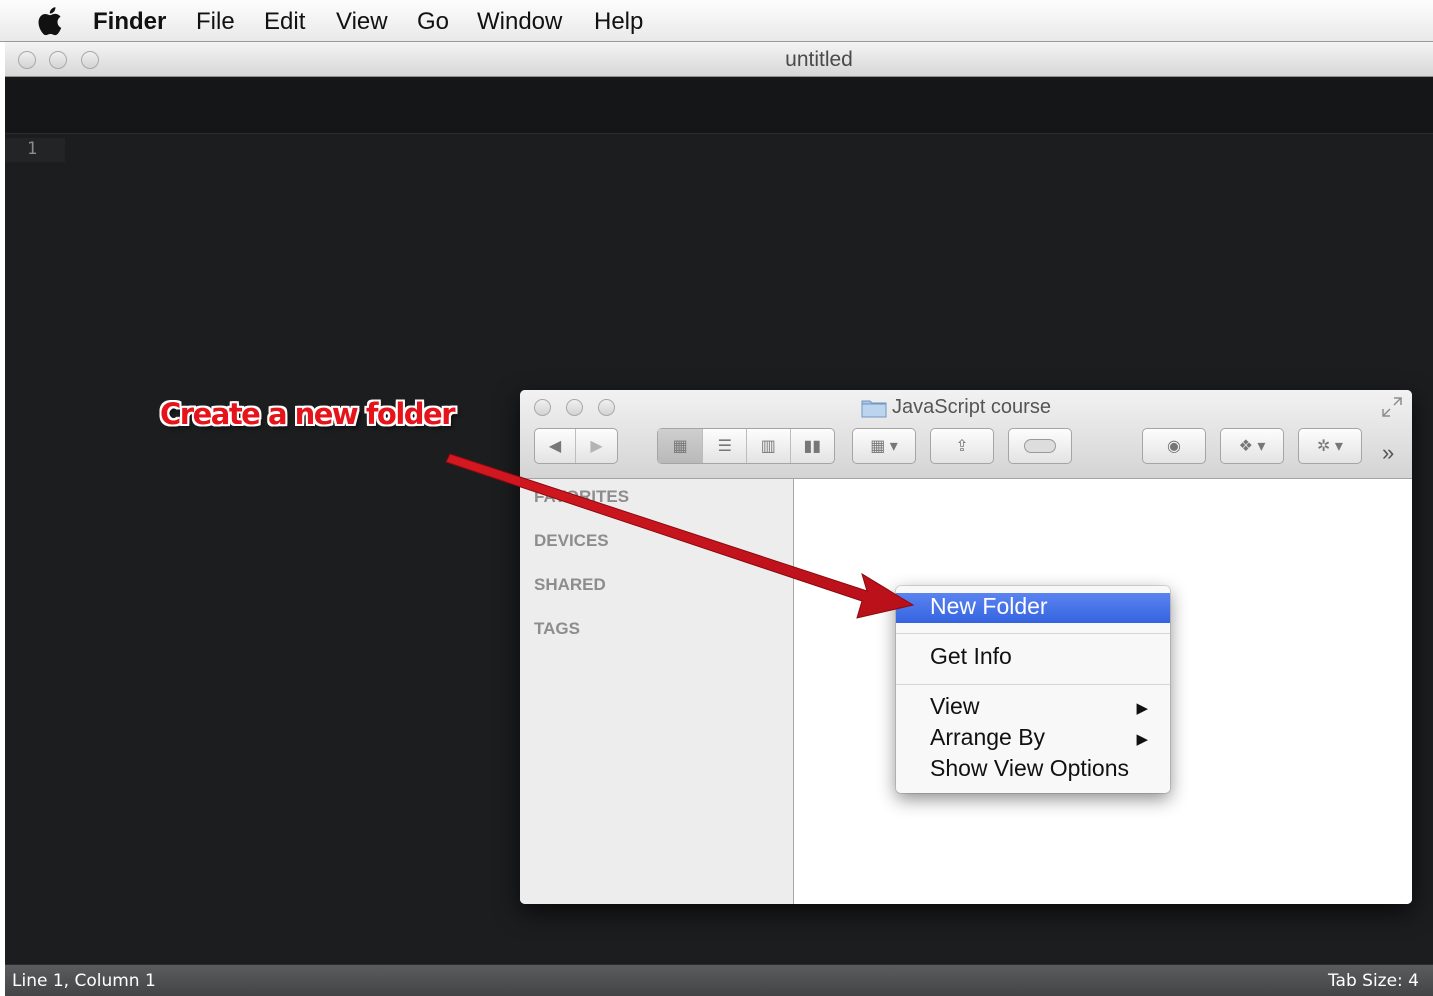 This screenshot has height=996, width=1433. What do you see at coordinates (681, 446) in the screenshot?
I see `icon-view-icon: ▦` at bounding box center [681, 446].